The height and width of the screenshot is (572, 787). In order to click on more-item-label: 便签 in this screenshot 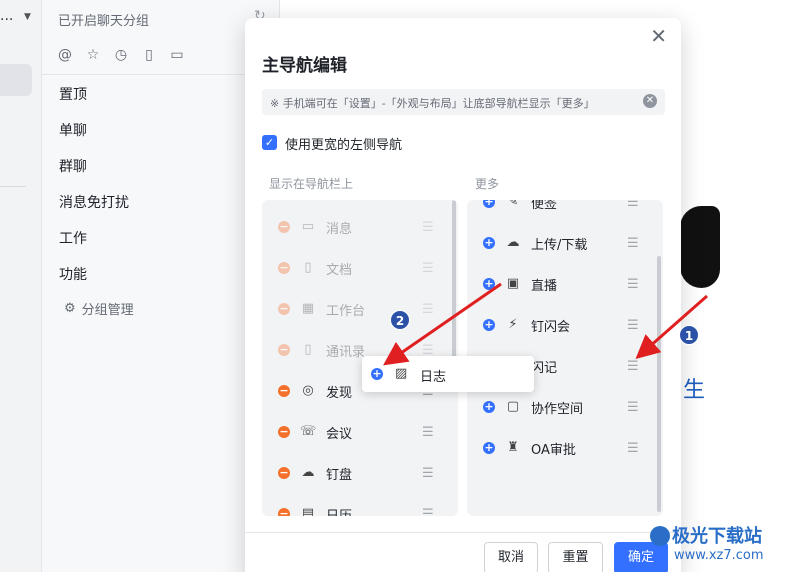, I will do `click(544, 206)`.